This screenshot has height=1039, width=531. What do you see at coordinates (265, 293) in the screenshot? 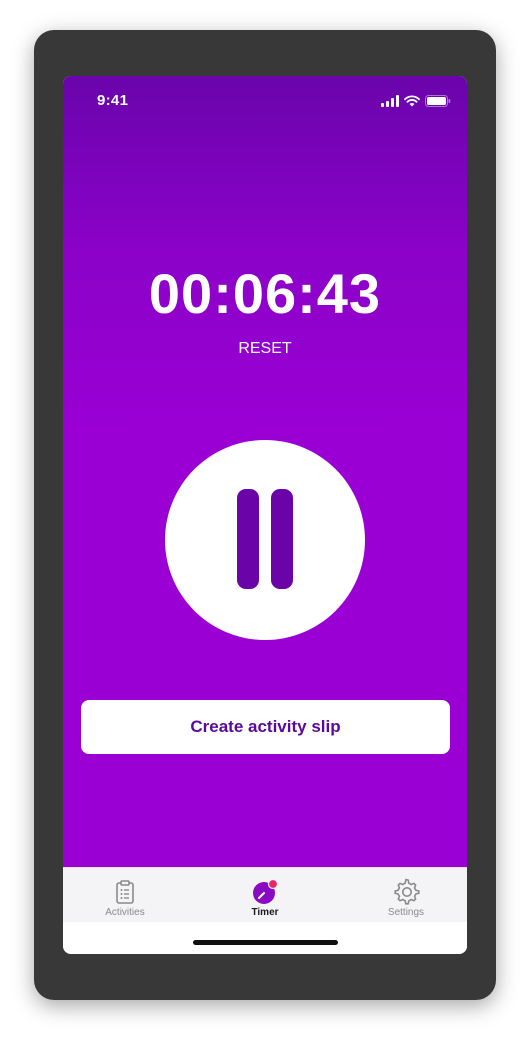
I see `elapsed-time: 00:06:43` at bounding box center [265, 293].